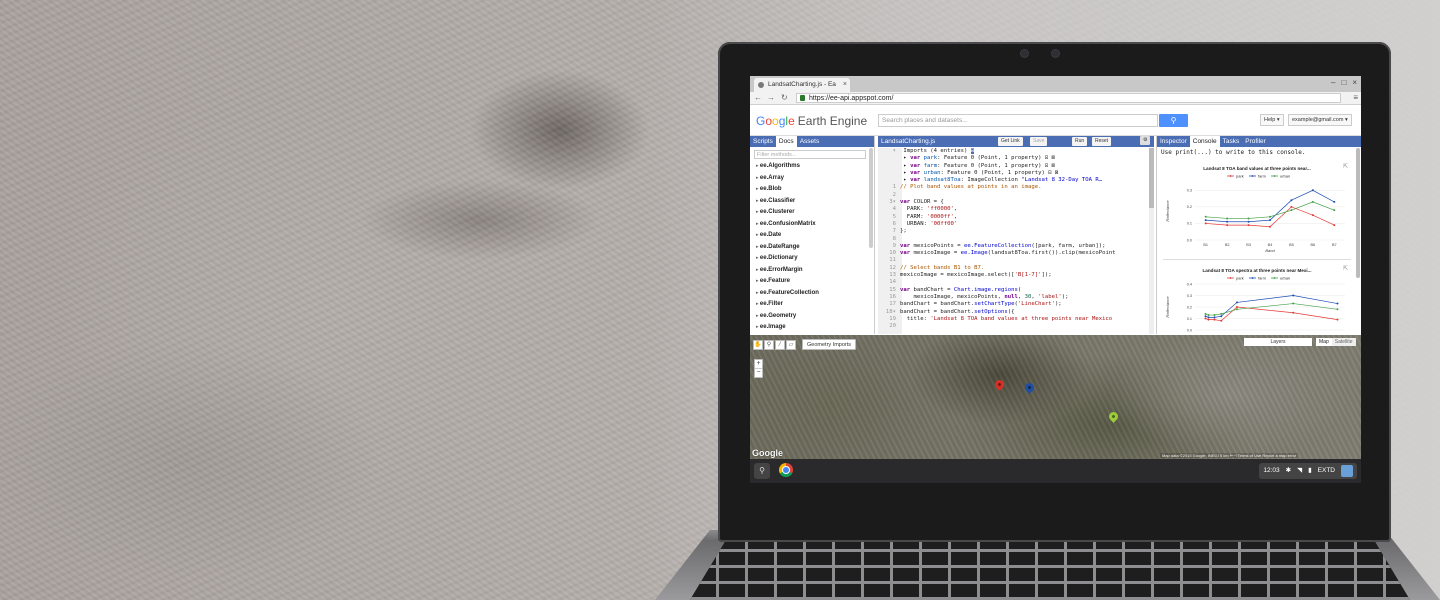 Image resolution: width=1440 pixels, height=600 pixels. Describe the element at coordinates (811, 121) in the screenshot. I see `earth-engine-logo: Google Earth Engine` at that location.